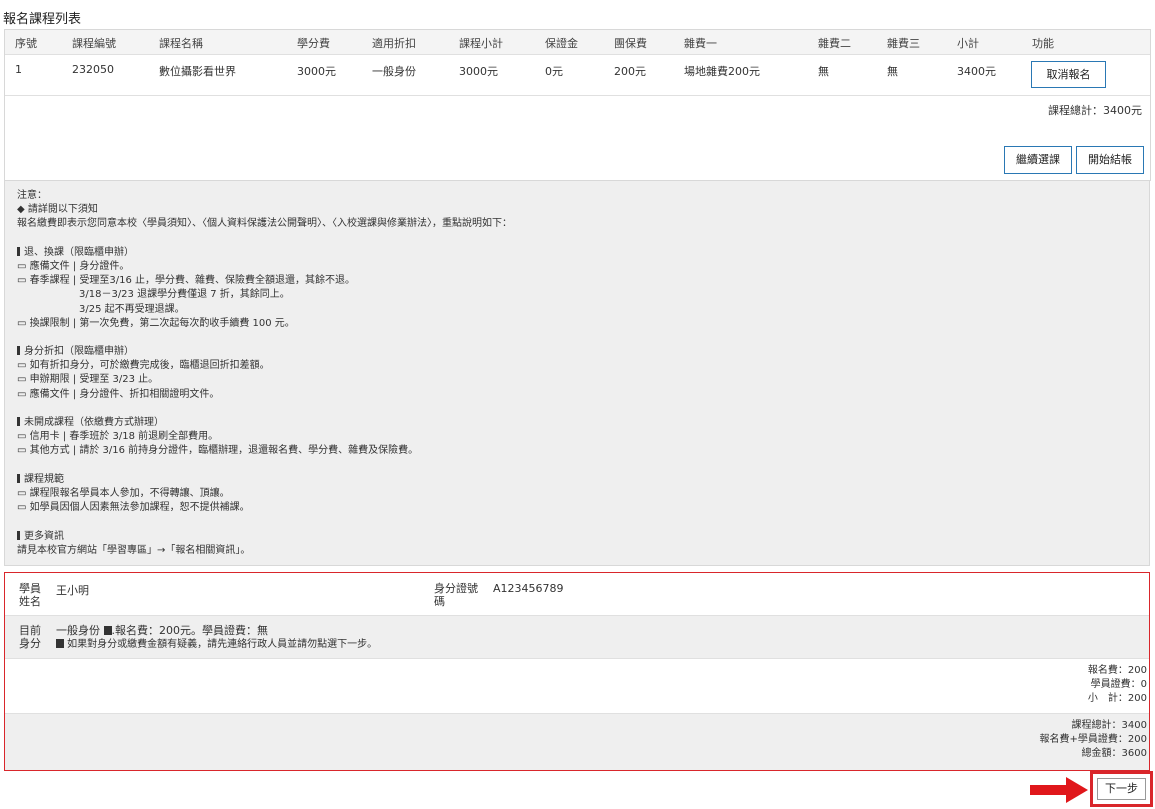 The image size is (1155, 809). I want to click on student-name: 王小明, so click(72, 590).